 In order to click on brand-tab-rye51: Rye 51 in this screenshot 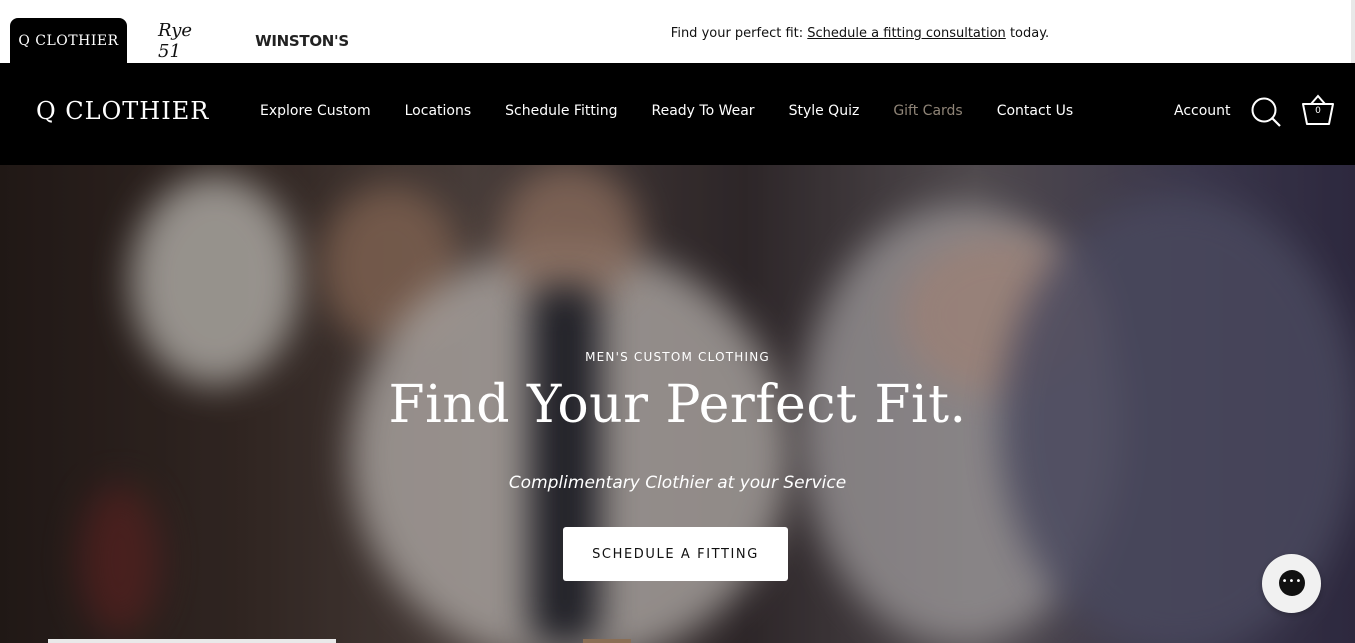, I will do `click(184, 40)`.